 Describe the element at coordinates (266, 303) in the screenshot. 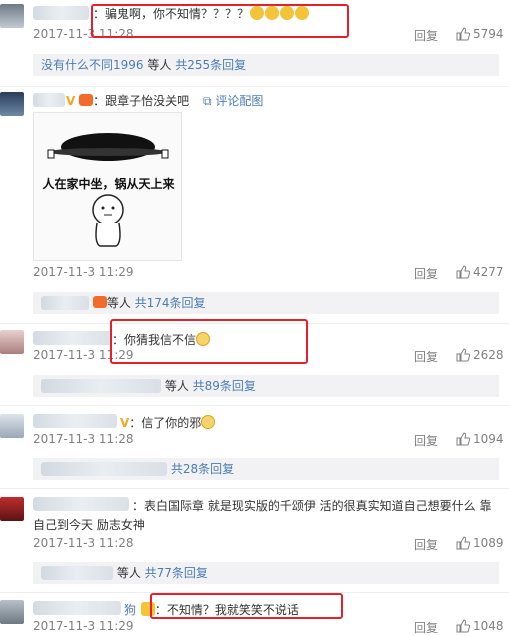

I see `reply-summary: 等人 共174条回复` at that location.